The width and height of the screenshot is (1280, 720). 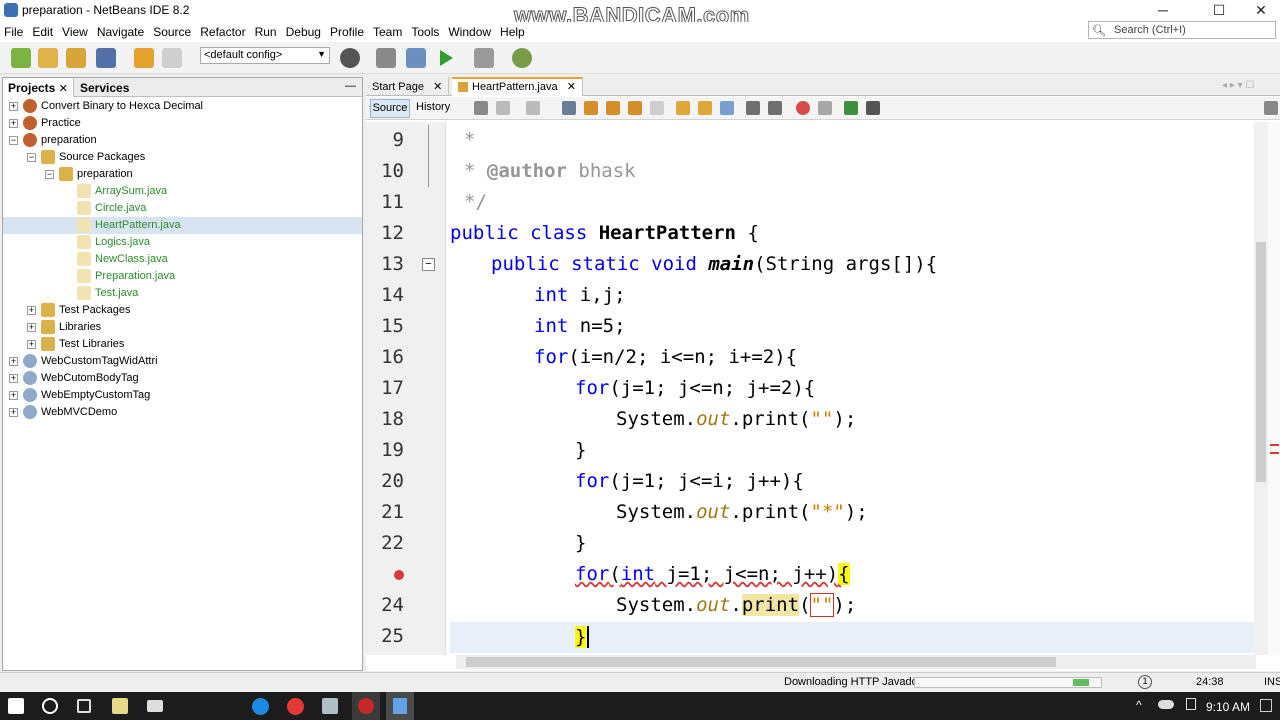 I want to click on tree-item: + Test Packages, so click(x=182, y=310).